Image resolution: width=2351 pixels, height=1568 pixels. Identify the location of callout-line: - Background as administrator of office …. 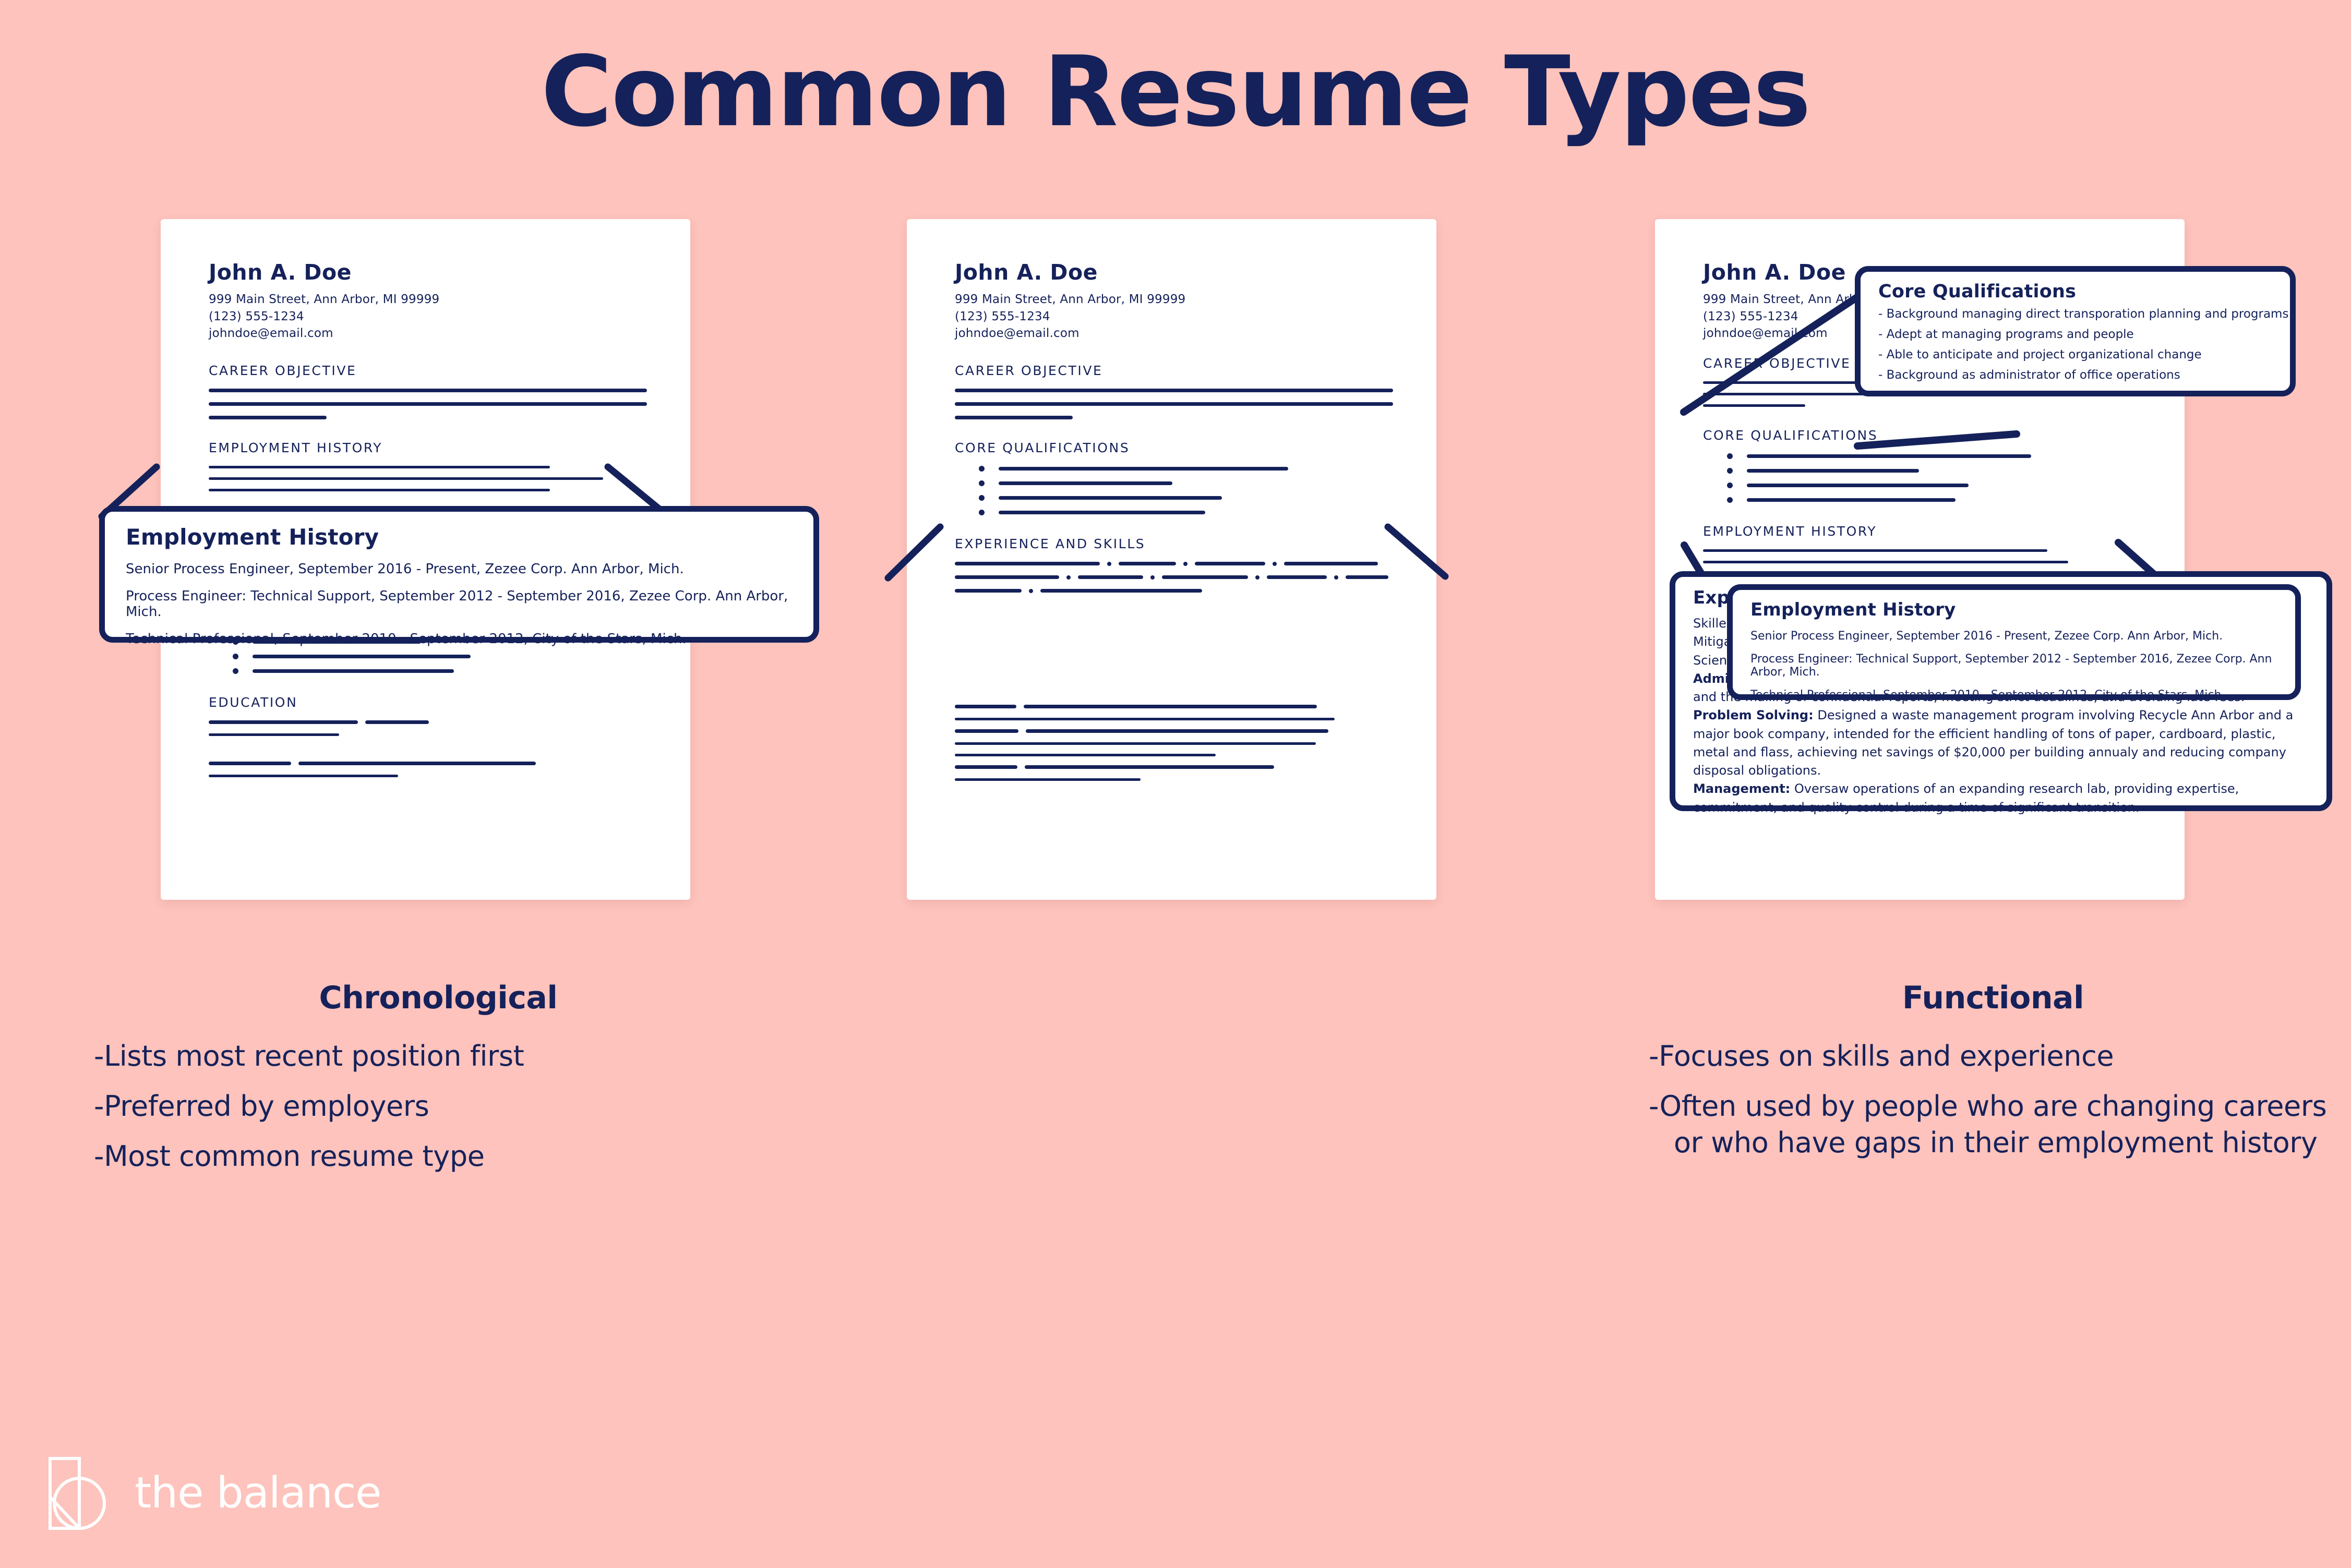
(2029, 375).